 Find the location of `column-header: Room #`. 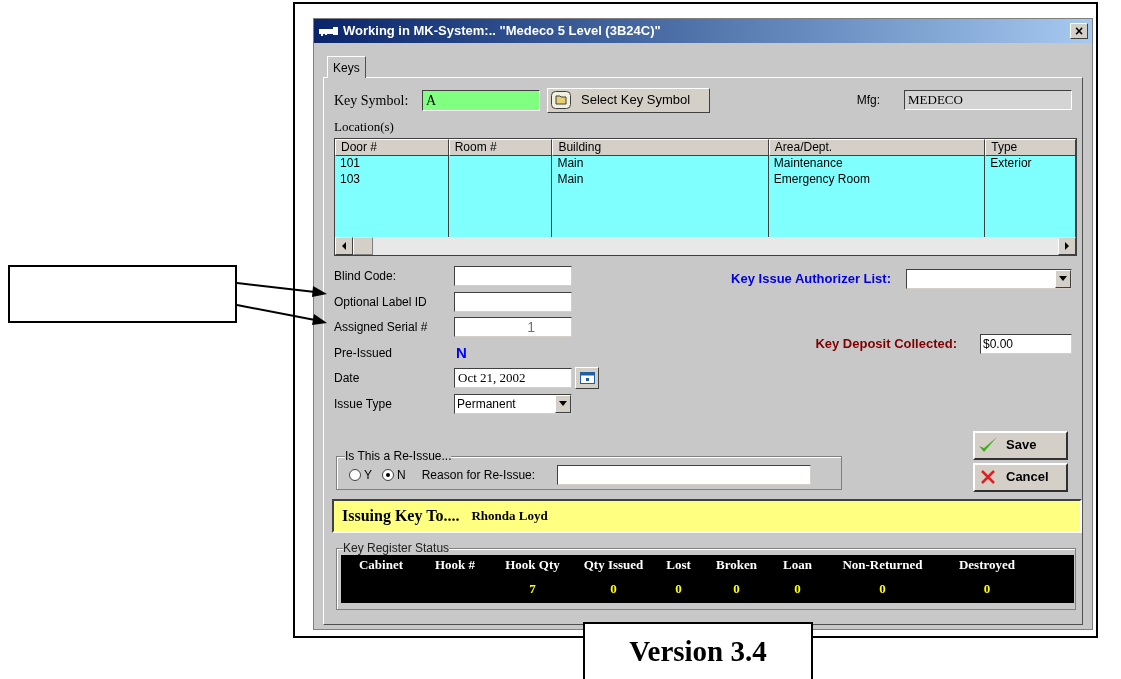

column-header: Room # is located at coordinates (500, 147).